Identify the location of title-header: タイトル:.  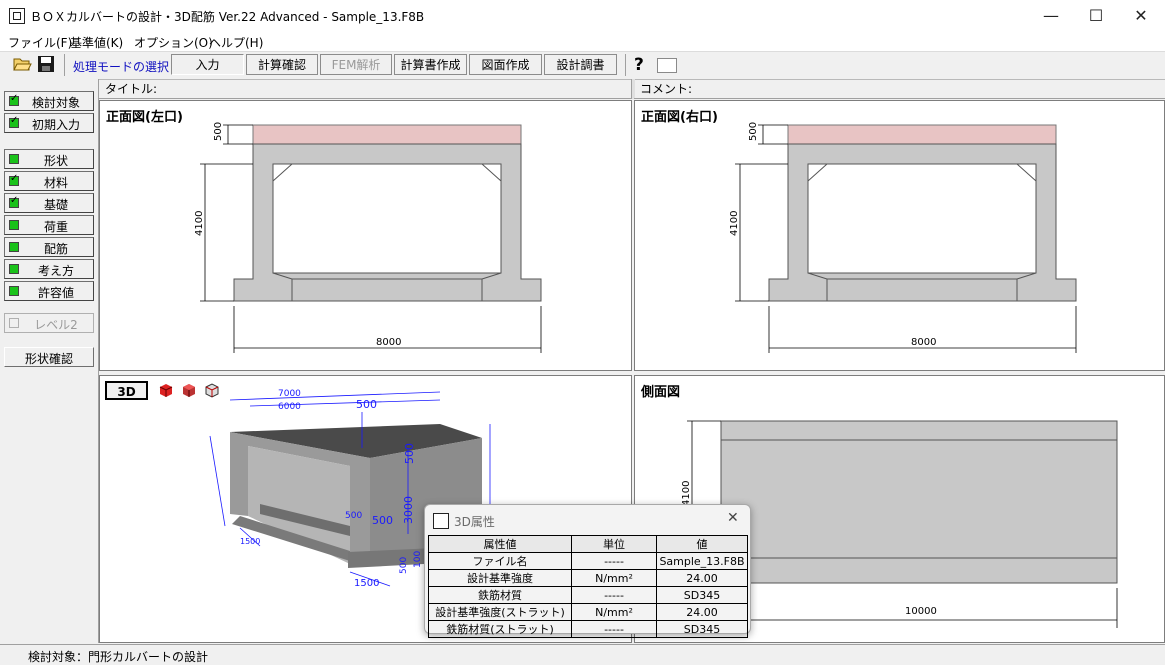
(365, 89).